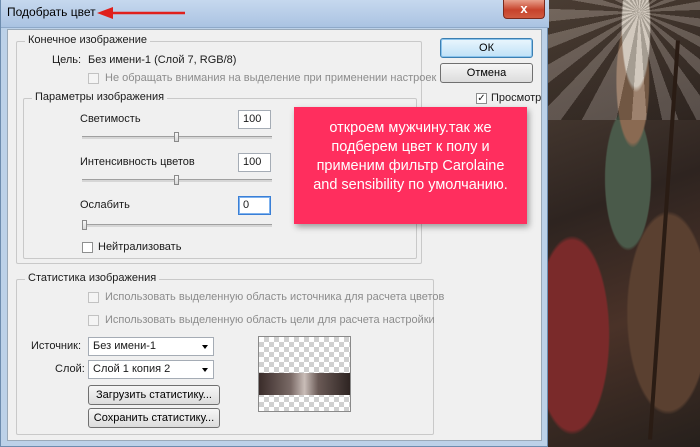 Image resolution: width=700 pixels, height=447 pixels. Describe the element at coordinates (304, 384) in the screenshot. I see `preview-image` at that location.